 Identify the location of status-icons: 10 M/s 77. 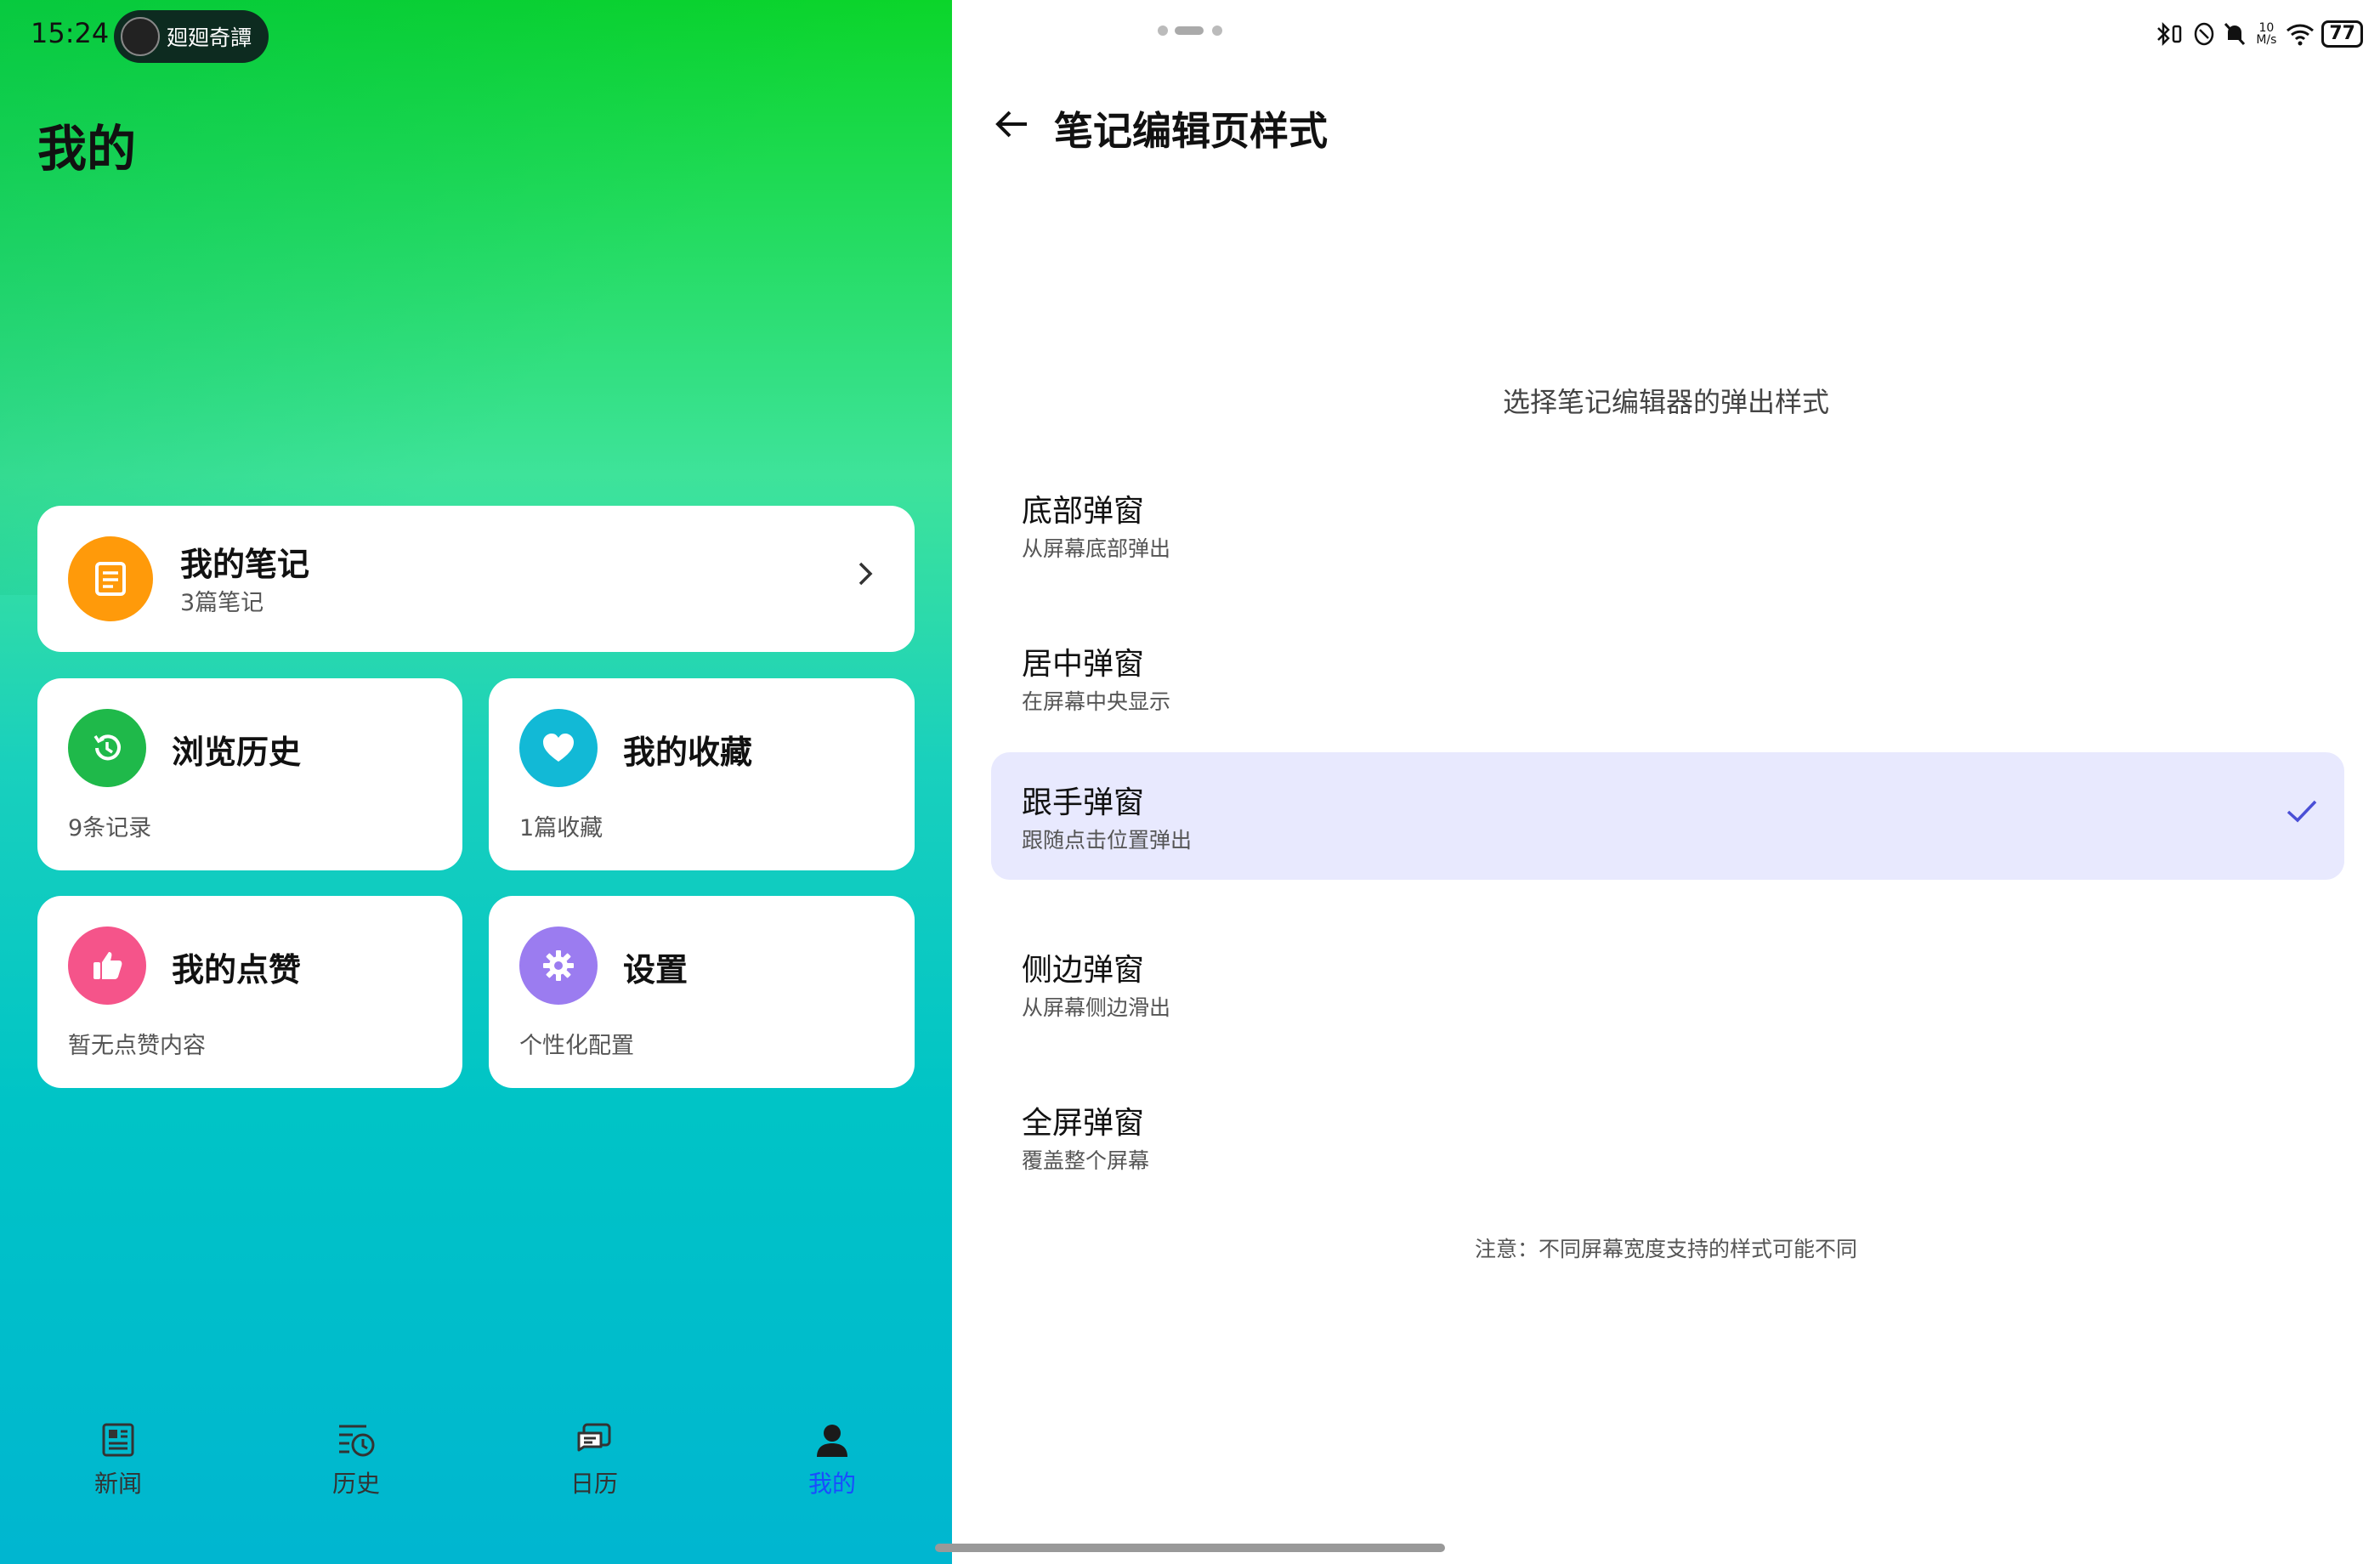
(2259, 34).